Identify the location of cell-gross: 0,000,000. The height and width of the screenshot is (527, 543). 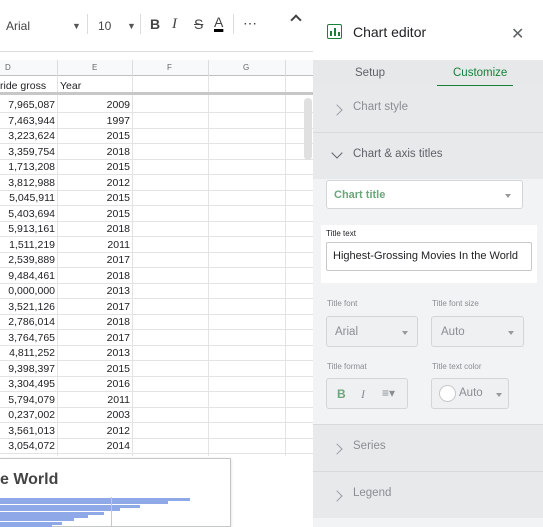
(28, 291).